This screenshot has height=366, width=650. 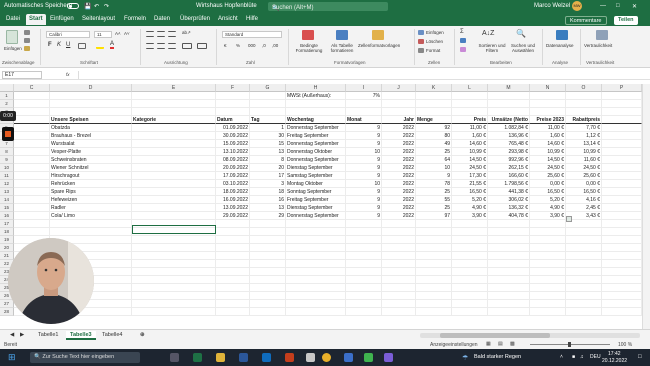 What do you see at coordinates (548, 128) in the screenshot?
I see `table-cell: 11,00 €` at bounding box center [548, 128].